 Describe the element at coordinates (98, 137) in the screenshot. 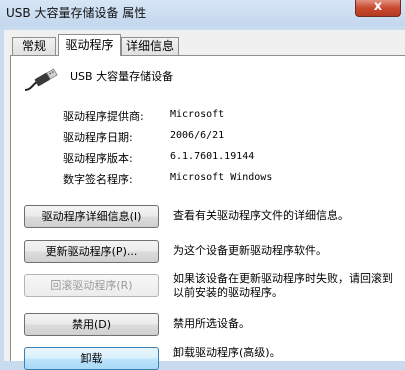

I see `date-label: 驱动程序日期:` at that location.